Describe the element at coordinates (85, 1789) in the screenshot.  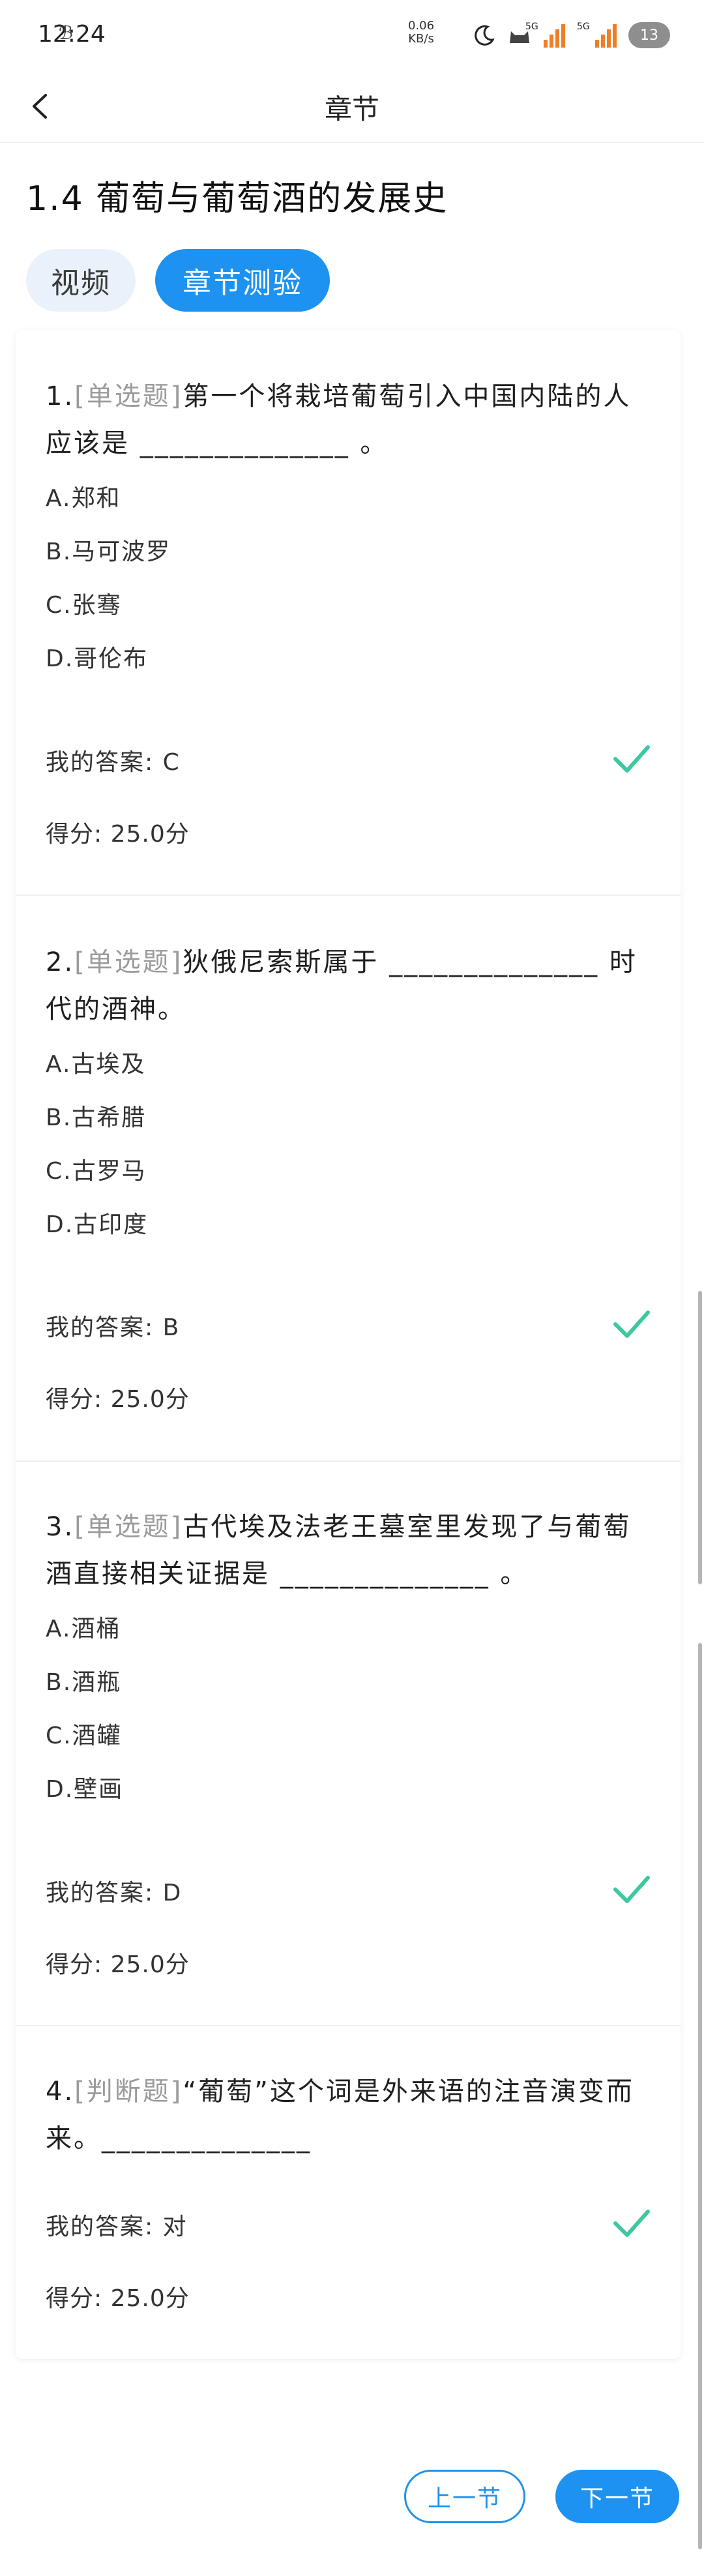
I see `option-d: D.壁画` at that location.